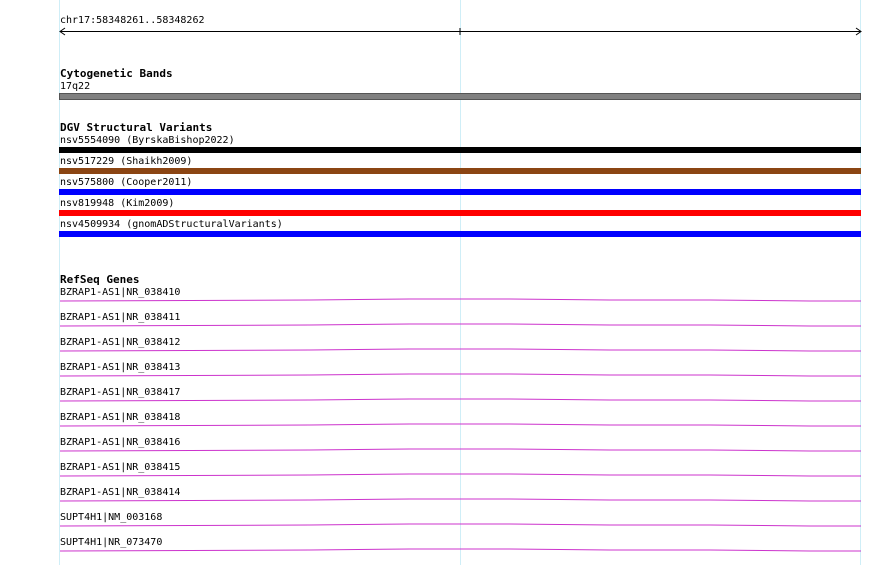 Image resolution: width=890 pixels, height=565 pixels. I want to click on cytoband-label: 17q22, so click(75, 86).